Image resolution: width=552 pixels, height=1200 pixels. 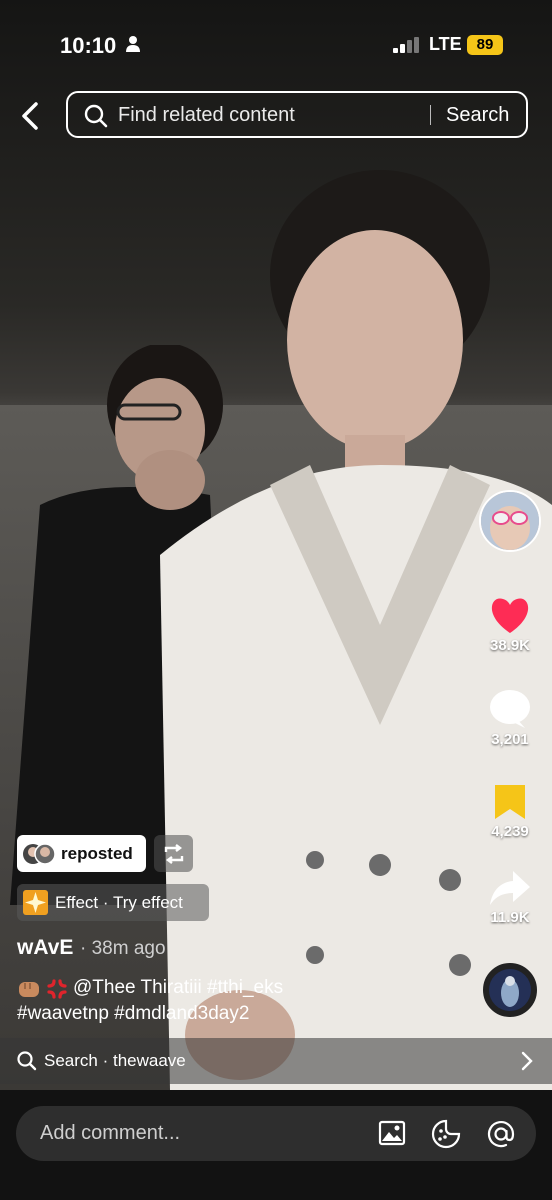 I want to click on avatar-image, so click(x=510, y=521).